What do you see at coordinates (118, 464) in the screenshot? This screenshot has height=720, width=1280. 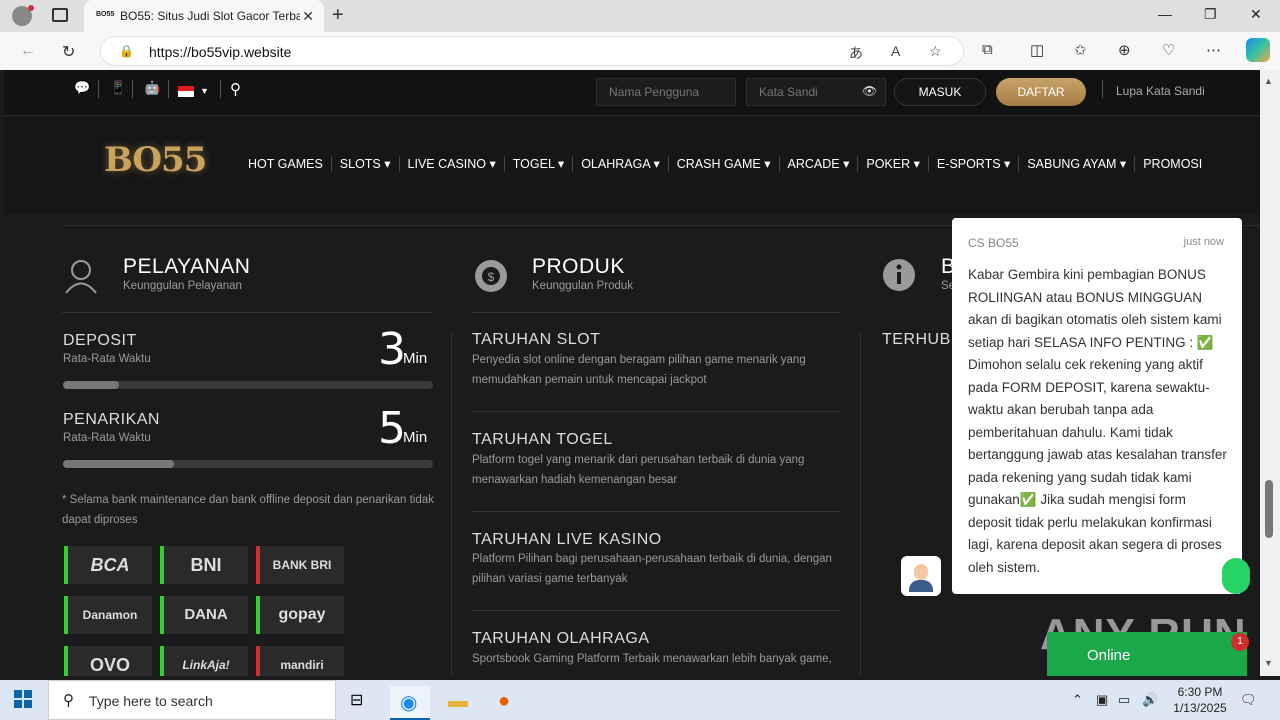 I see `withdraw-bar-fill` at bounding box center [118, 464].